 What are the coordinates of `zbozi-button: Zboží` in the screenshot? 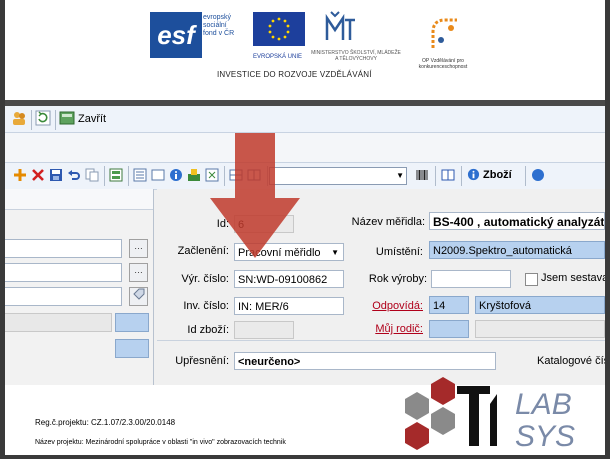 It's located at (489, 174).